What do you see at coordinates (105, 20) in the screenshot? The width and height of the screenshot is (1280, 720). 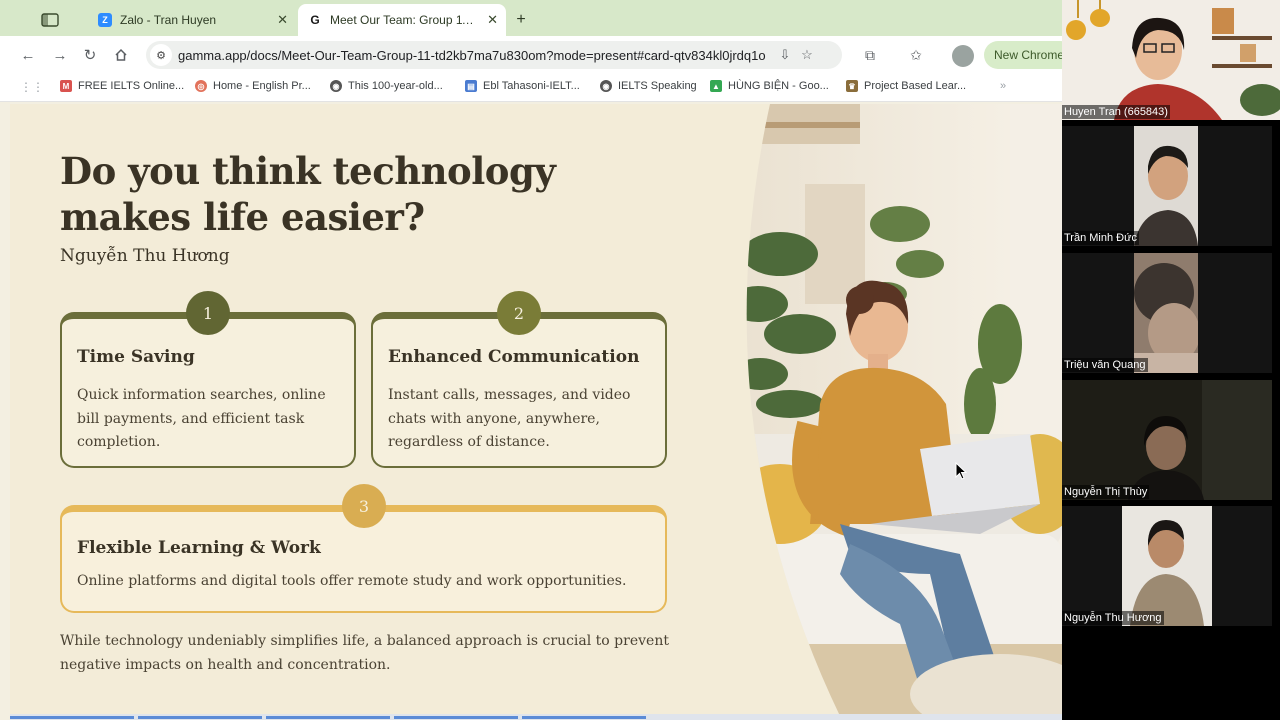 I see `zalo-icon: Z` at bounding box center [105, 20].